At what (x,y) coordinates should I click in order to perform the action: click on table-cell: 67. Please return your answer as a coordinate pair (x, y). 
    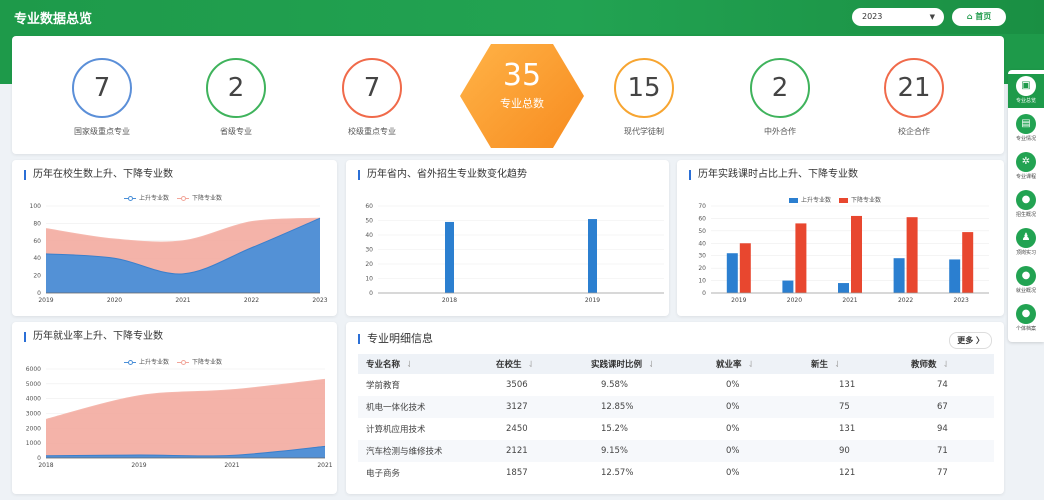
    Looking at the image, I should click on (948, 407).